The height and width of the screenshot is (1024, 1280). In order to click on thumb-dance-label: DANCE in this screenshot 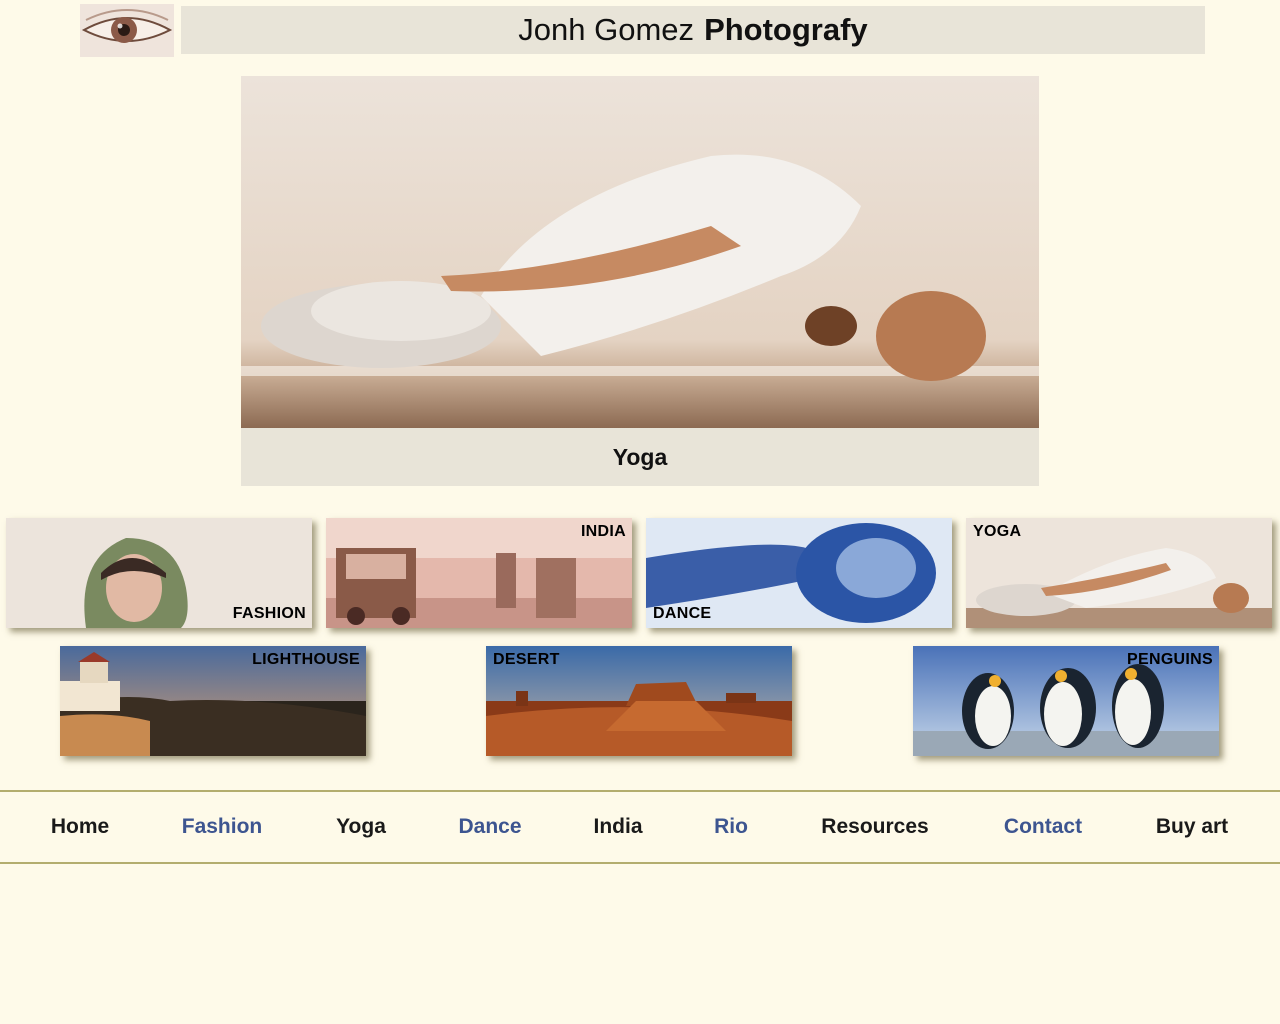, I will do `click(682, 613)`.